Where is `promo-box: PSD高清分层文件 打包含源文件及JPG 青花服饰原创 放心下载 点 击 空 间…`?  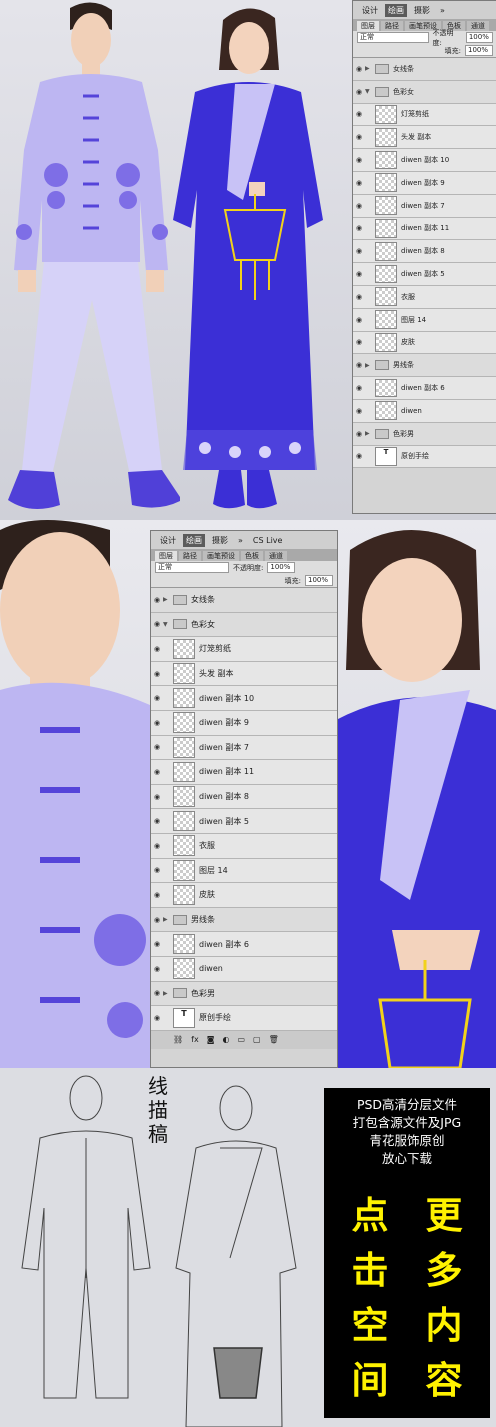
promo-box: PSD高清分层文件 打包含源文件及JPG 青花服饰原创 放心下载 点 击 空 间… is located at coordinates (407, 1253).